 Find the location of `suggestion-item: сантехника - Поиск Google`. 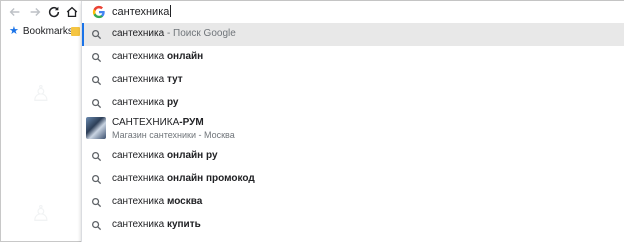

suggestion-item: сантехника - Поиск Google is located at coordinates (353, 34).